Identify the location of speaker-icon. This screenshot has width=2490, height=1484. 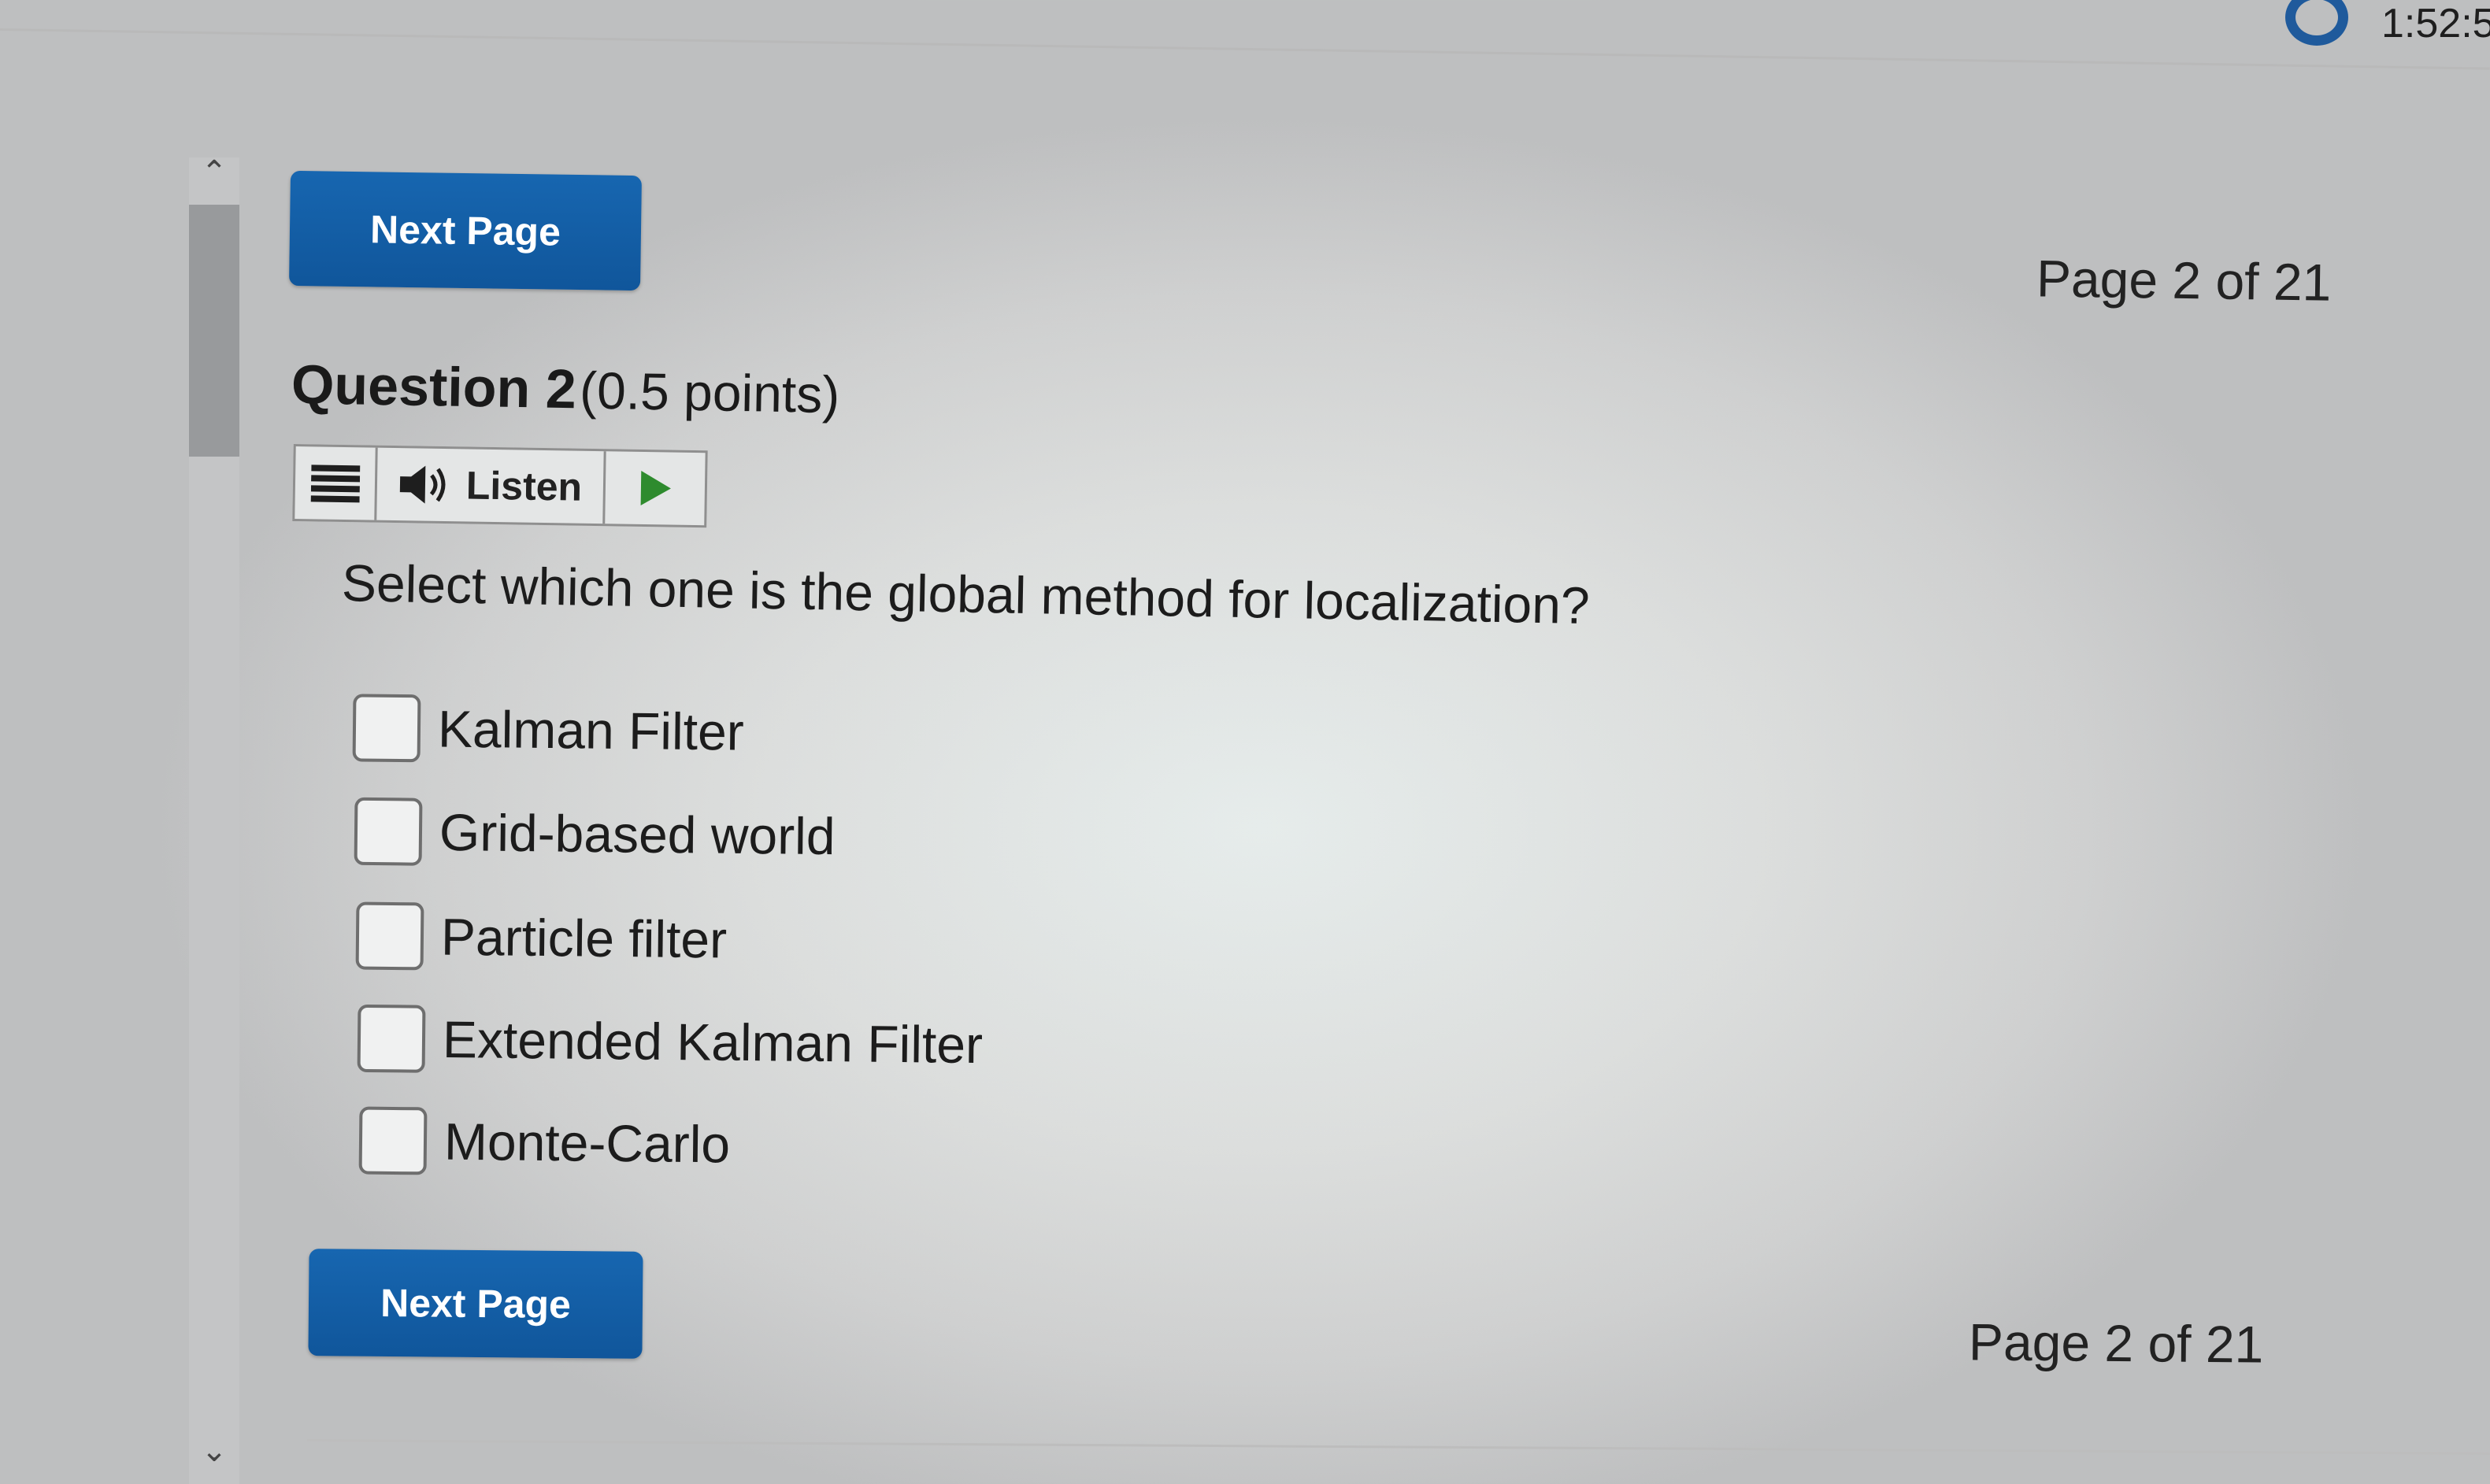
(422, 484).